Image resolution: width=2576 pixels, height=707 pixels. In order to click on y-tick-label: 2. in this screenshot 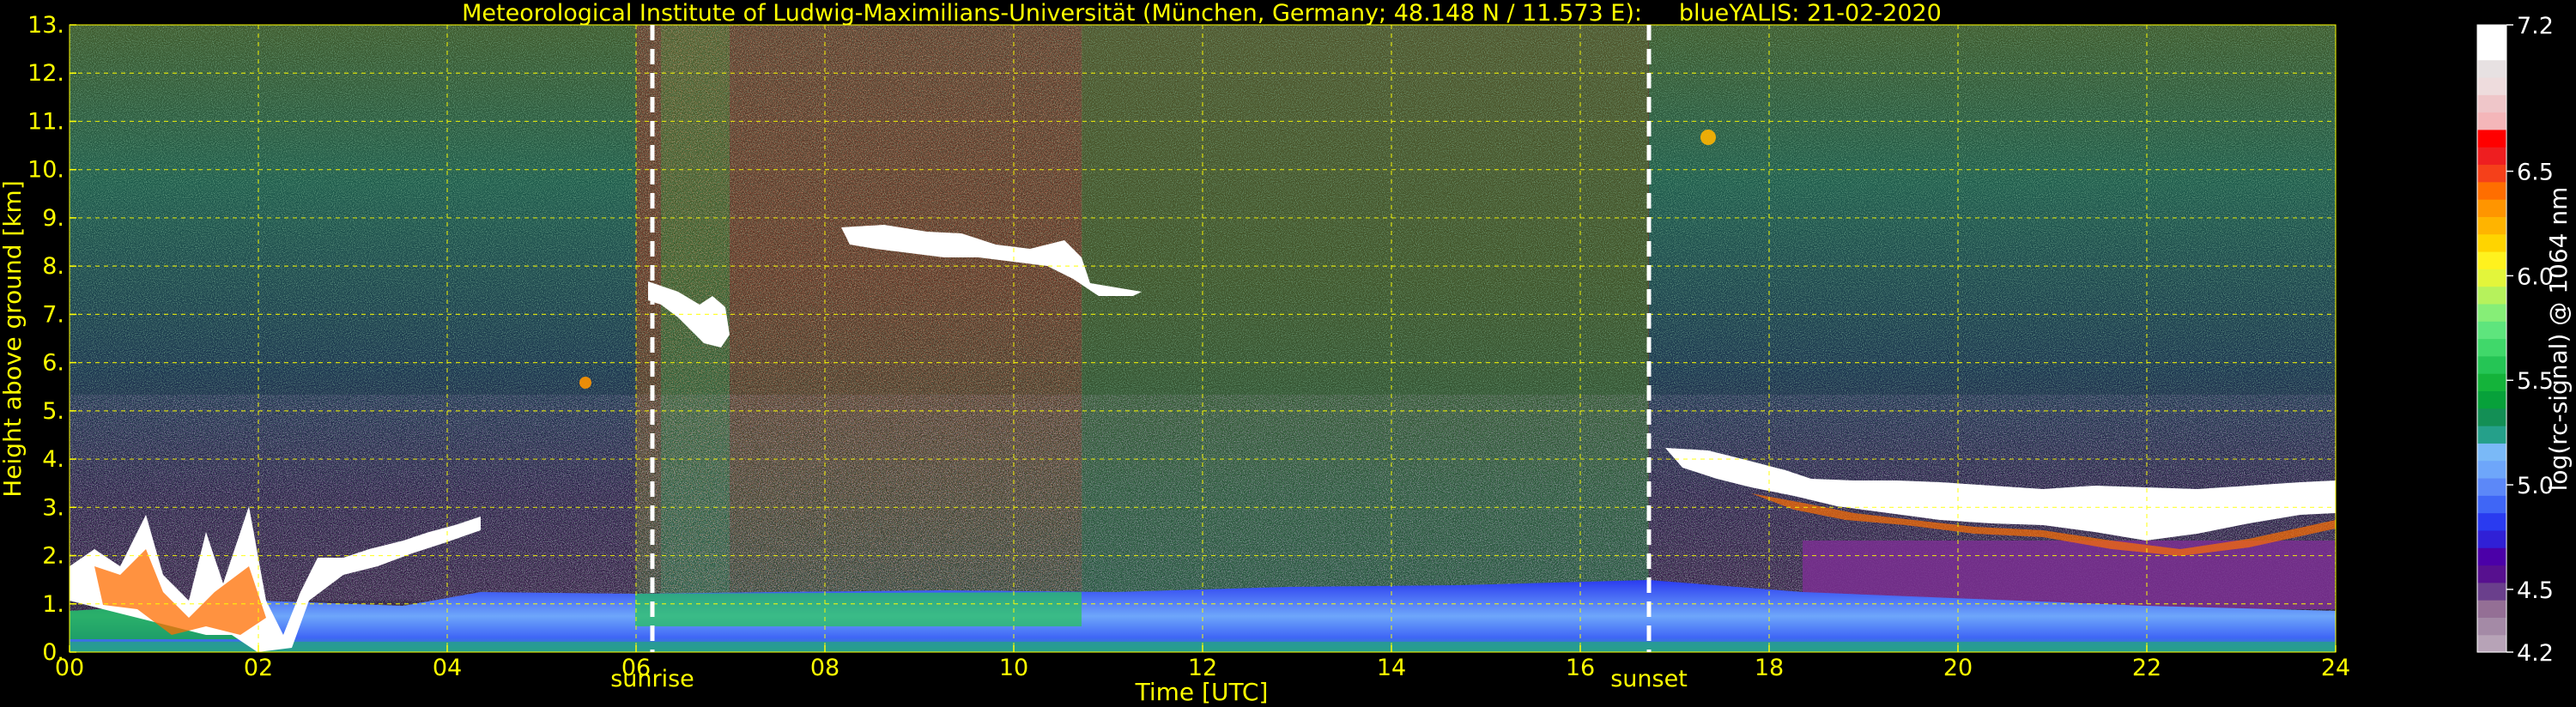, I will do `click(53, 556)`.